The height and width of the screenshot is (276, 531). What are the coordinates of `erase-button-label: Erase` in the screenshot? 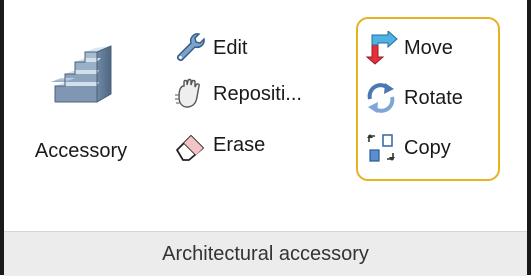 It's located at (239, 144).